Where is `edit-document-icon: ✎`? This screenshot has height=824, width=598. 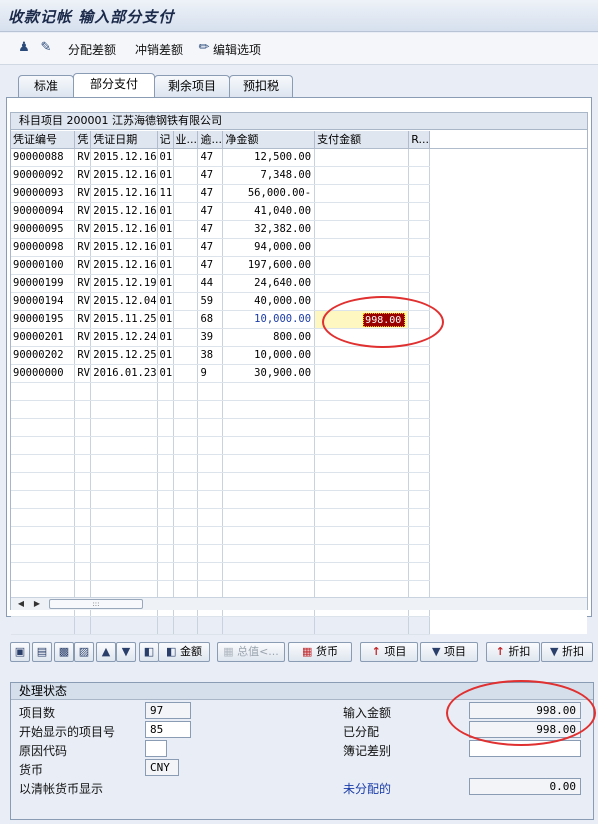
edit-document-icon: ✎ is located at coordinates (46, 48).